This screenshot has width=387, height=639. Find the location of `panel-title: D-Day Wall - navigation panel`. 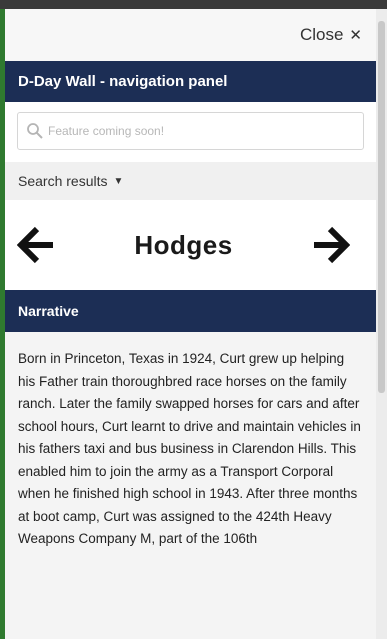

panel-title: D-Day Wall - navigation panel is located at coordinates (190, 81).